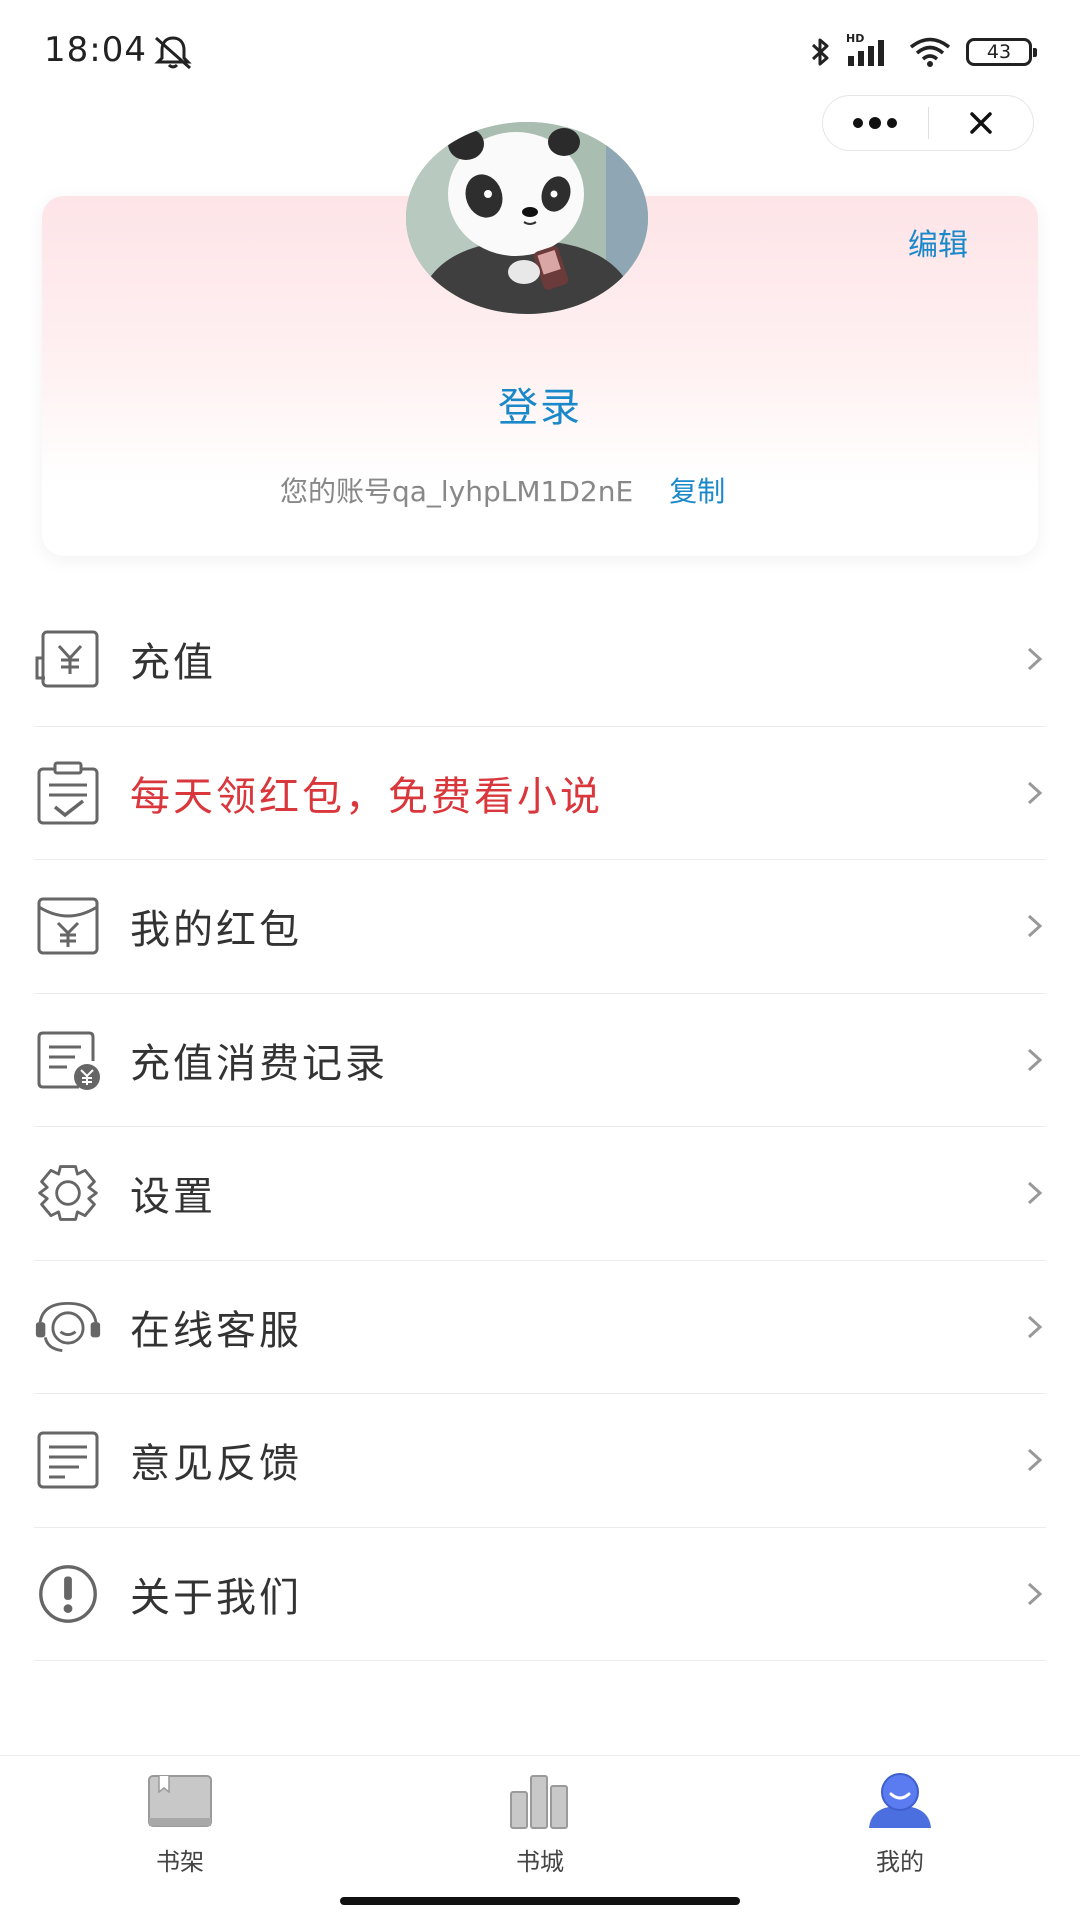 This screenshot has height=1920, width=1080. What do you see at coordinates (900, 1800) in the screenshot?
I see `profile-icon` at bounding box center [900, 1800].